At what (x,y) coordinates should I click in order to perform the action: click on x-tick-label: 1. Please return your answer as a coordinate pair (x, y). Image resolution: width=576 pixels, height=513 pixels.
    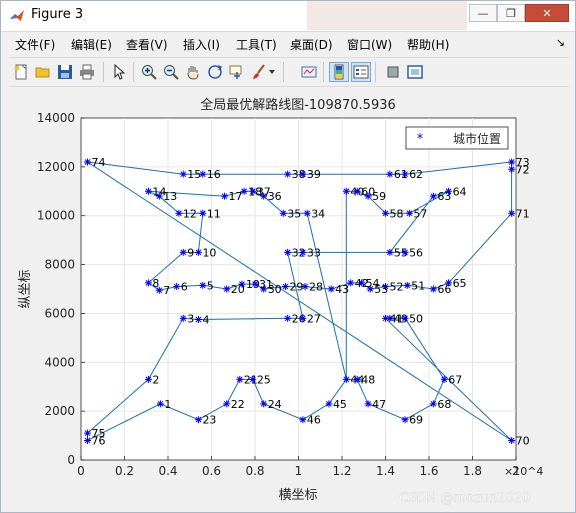
    Looking at the image, I should click on (299, 471).